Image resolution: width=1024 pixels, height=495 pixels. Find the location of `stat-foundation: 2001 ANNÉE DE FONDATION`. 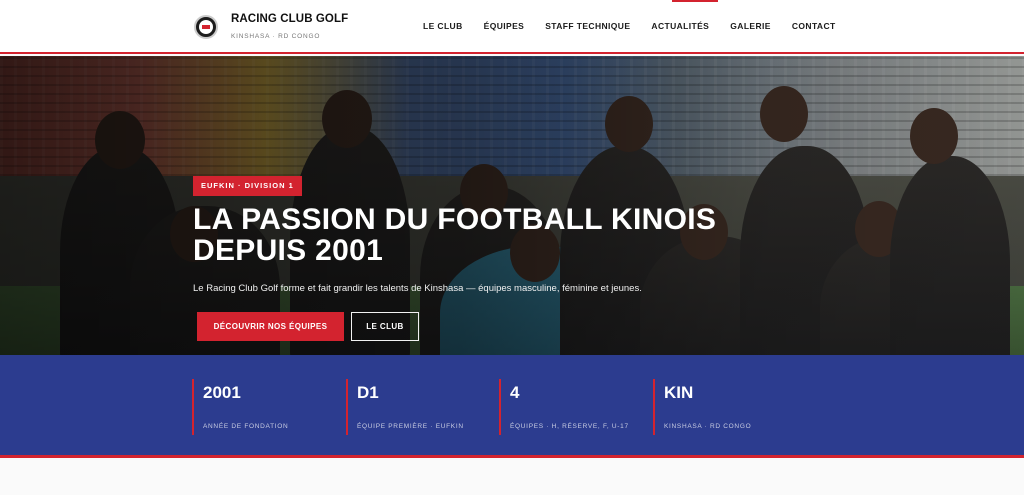

stat-foundation: 2001 ANNÉE DE FONDATION is located at coordinates (267, 407).